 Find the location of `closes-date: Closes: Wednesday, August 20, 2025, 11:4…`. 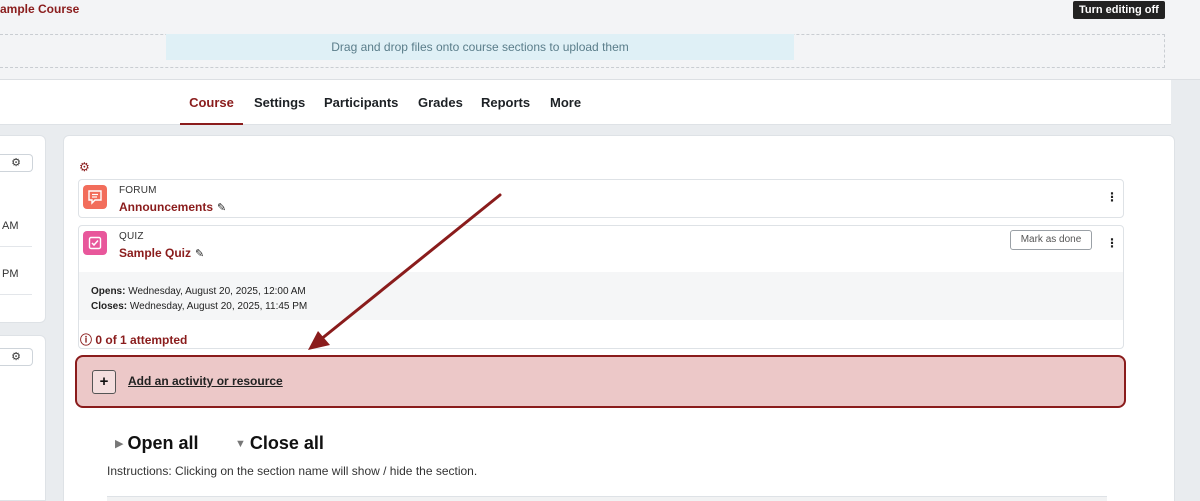

closes-date: Closes: Wednesday, August 20, 2025, 11:4… is located at coordinates (199, 306).